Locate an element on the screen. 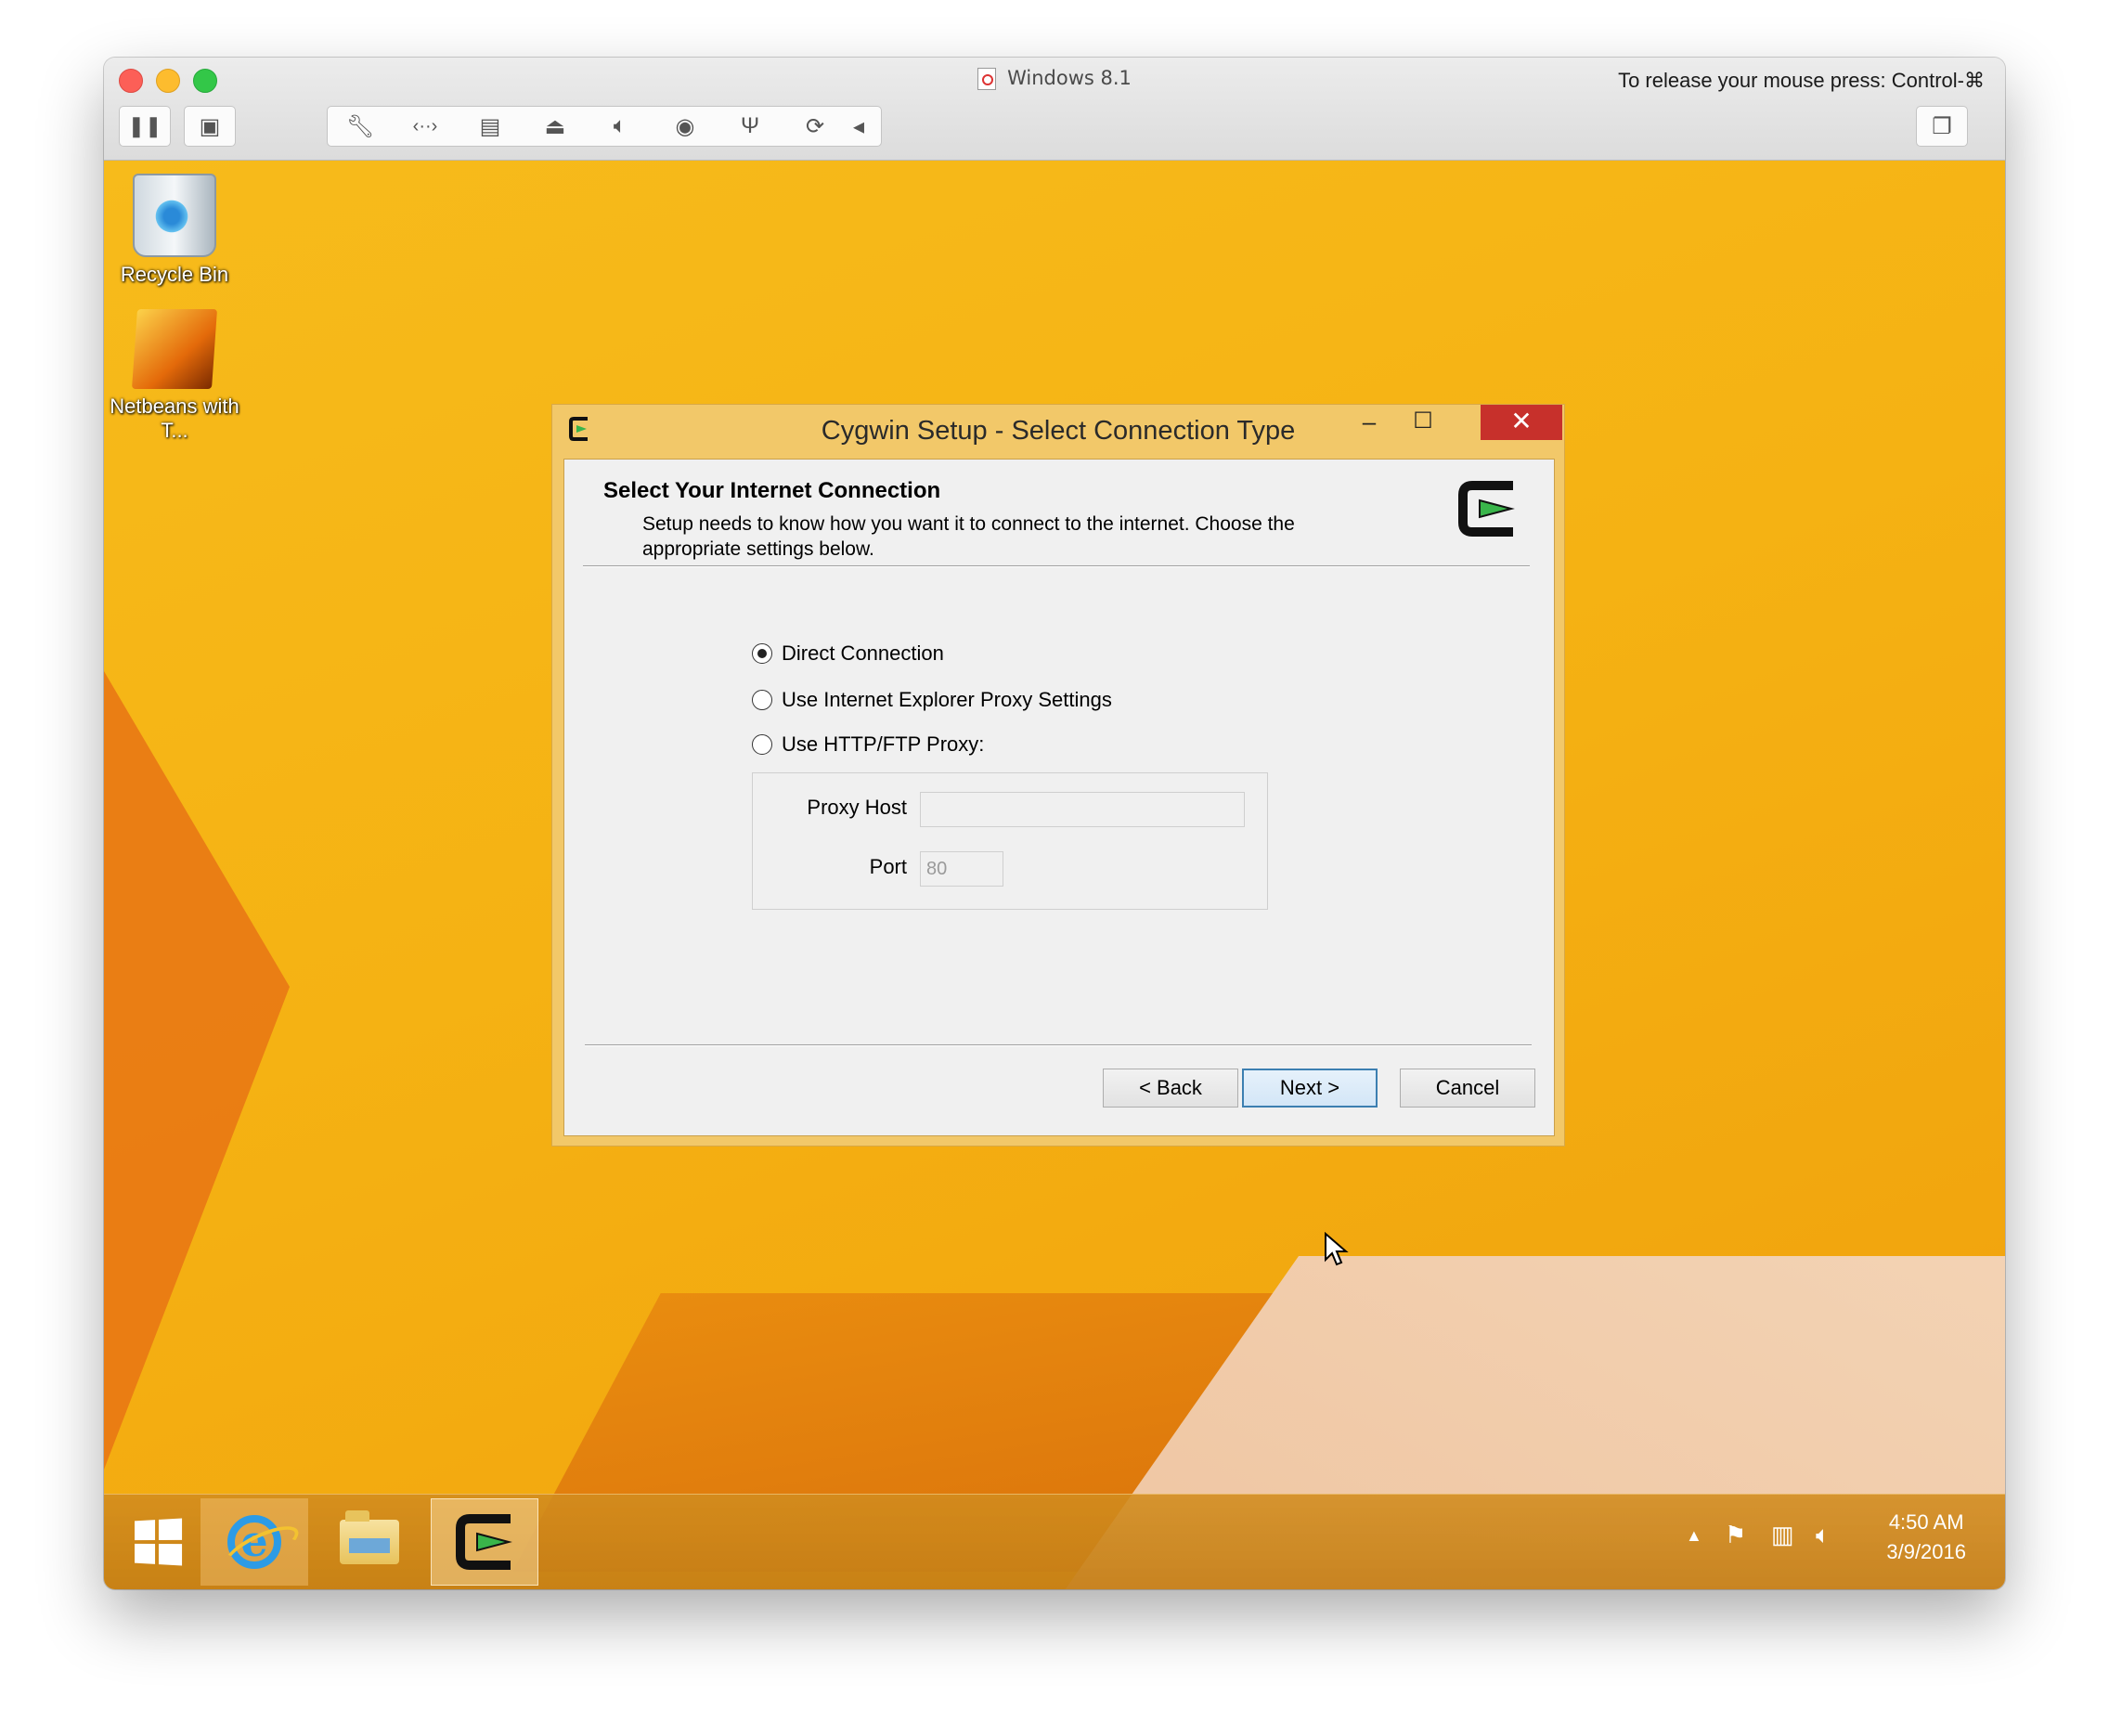  window-title-text: Windows 8.1 is located at coordinates (1069, 78).